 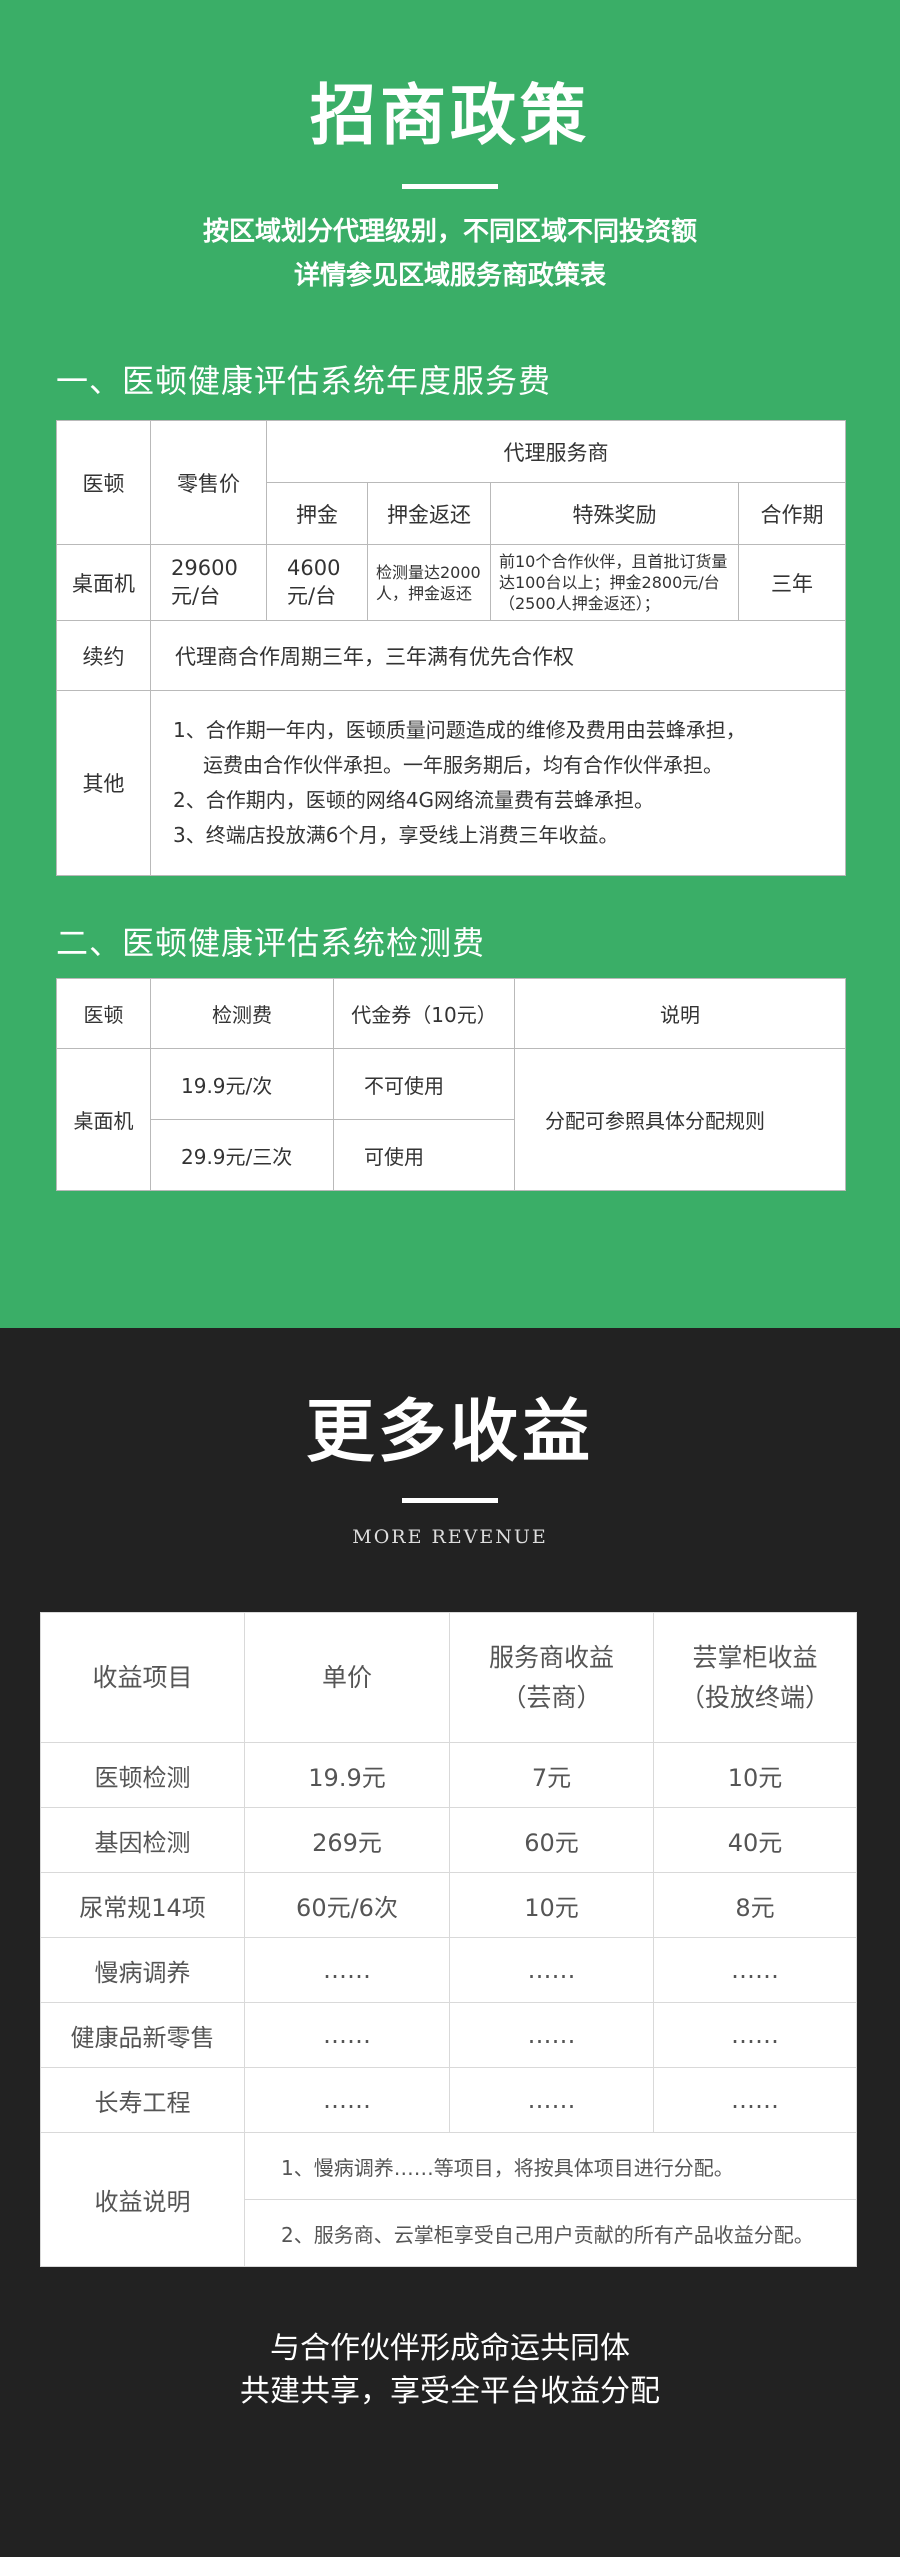 What do you see at coordinates (449, 232) in the screenshot?
I see `intro-line: 按区域划分代理级别，不同区域不同投资额` at bounding box center [449, 232].